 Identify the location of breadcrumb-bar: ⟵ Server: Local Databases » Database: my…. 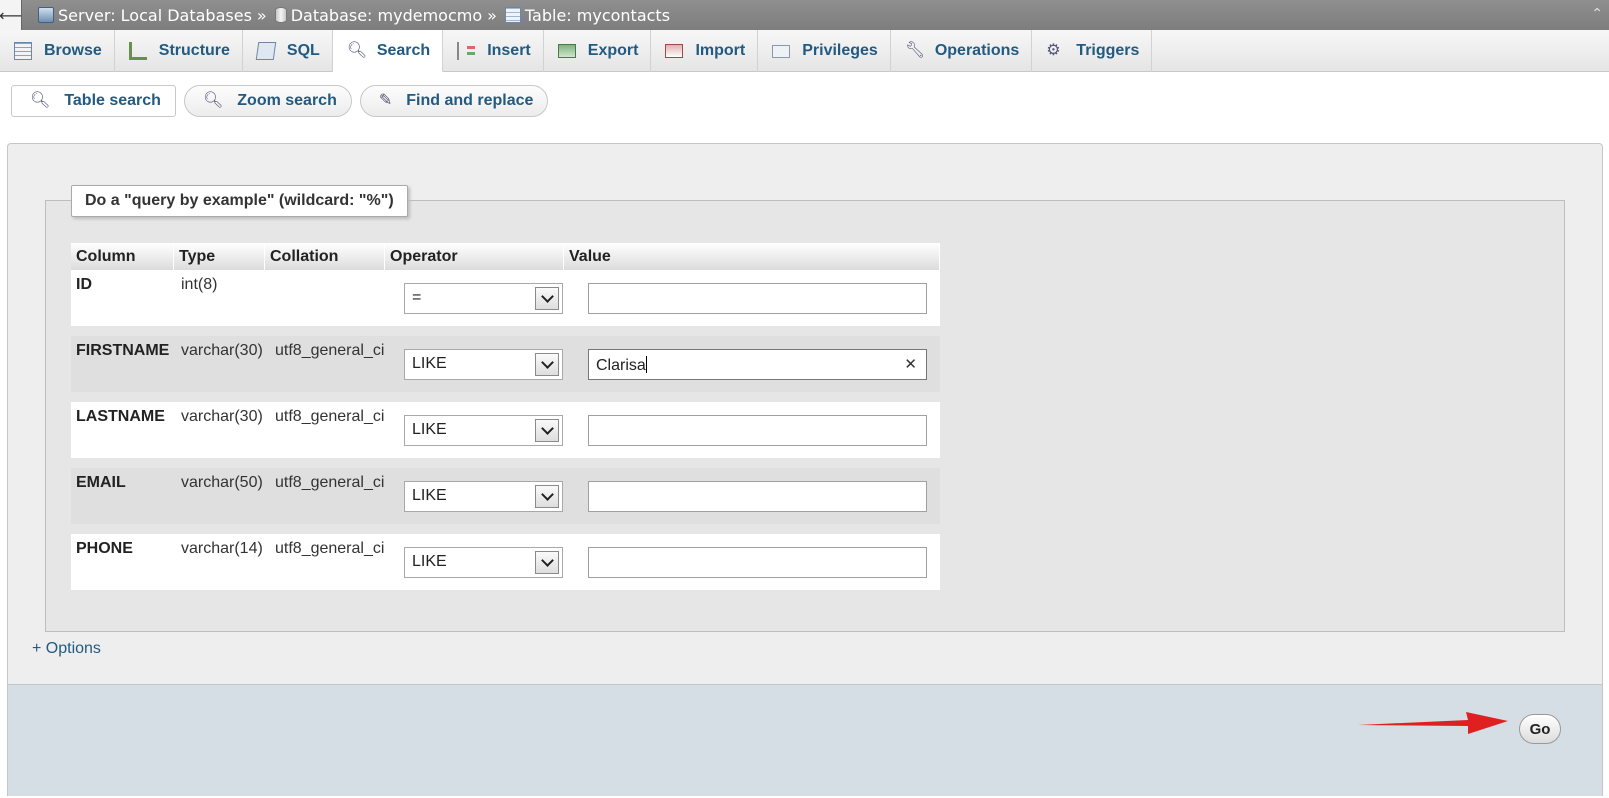
(804, 15).